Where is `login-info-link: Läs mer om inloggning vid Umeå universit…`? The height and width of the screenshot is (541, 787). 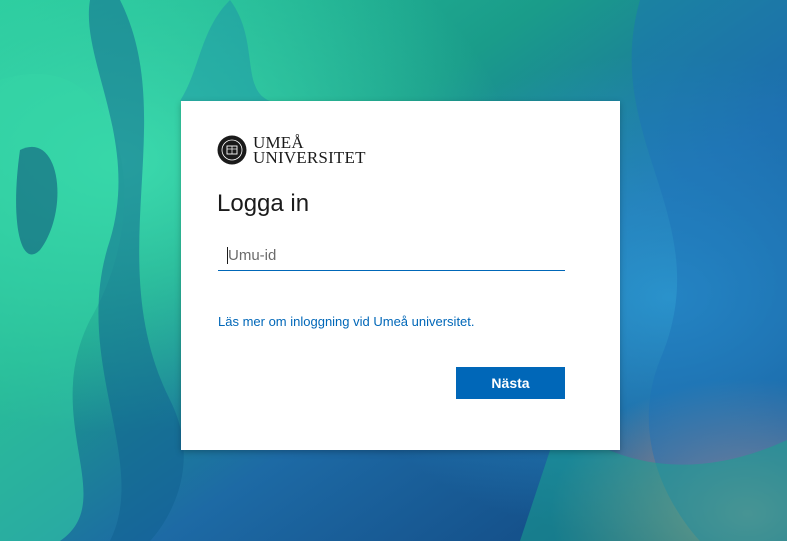
login-info-link: Läs mer om inloggning vid Umeå universit… is located at coordinates (346, 321).